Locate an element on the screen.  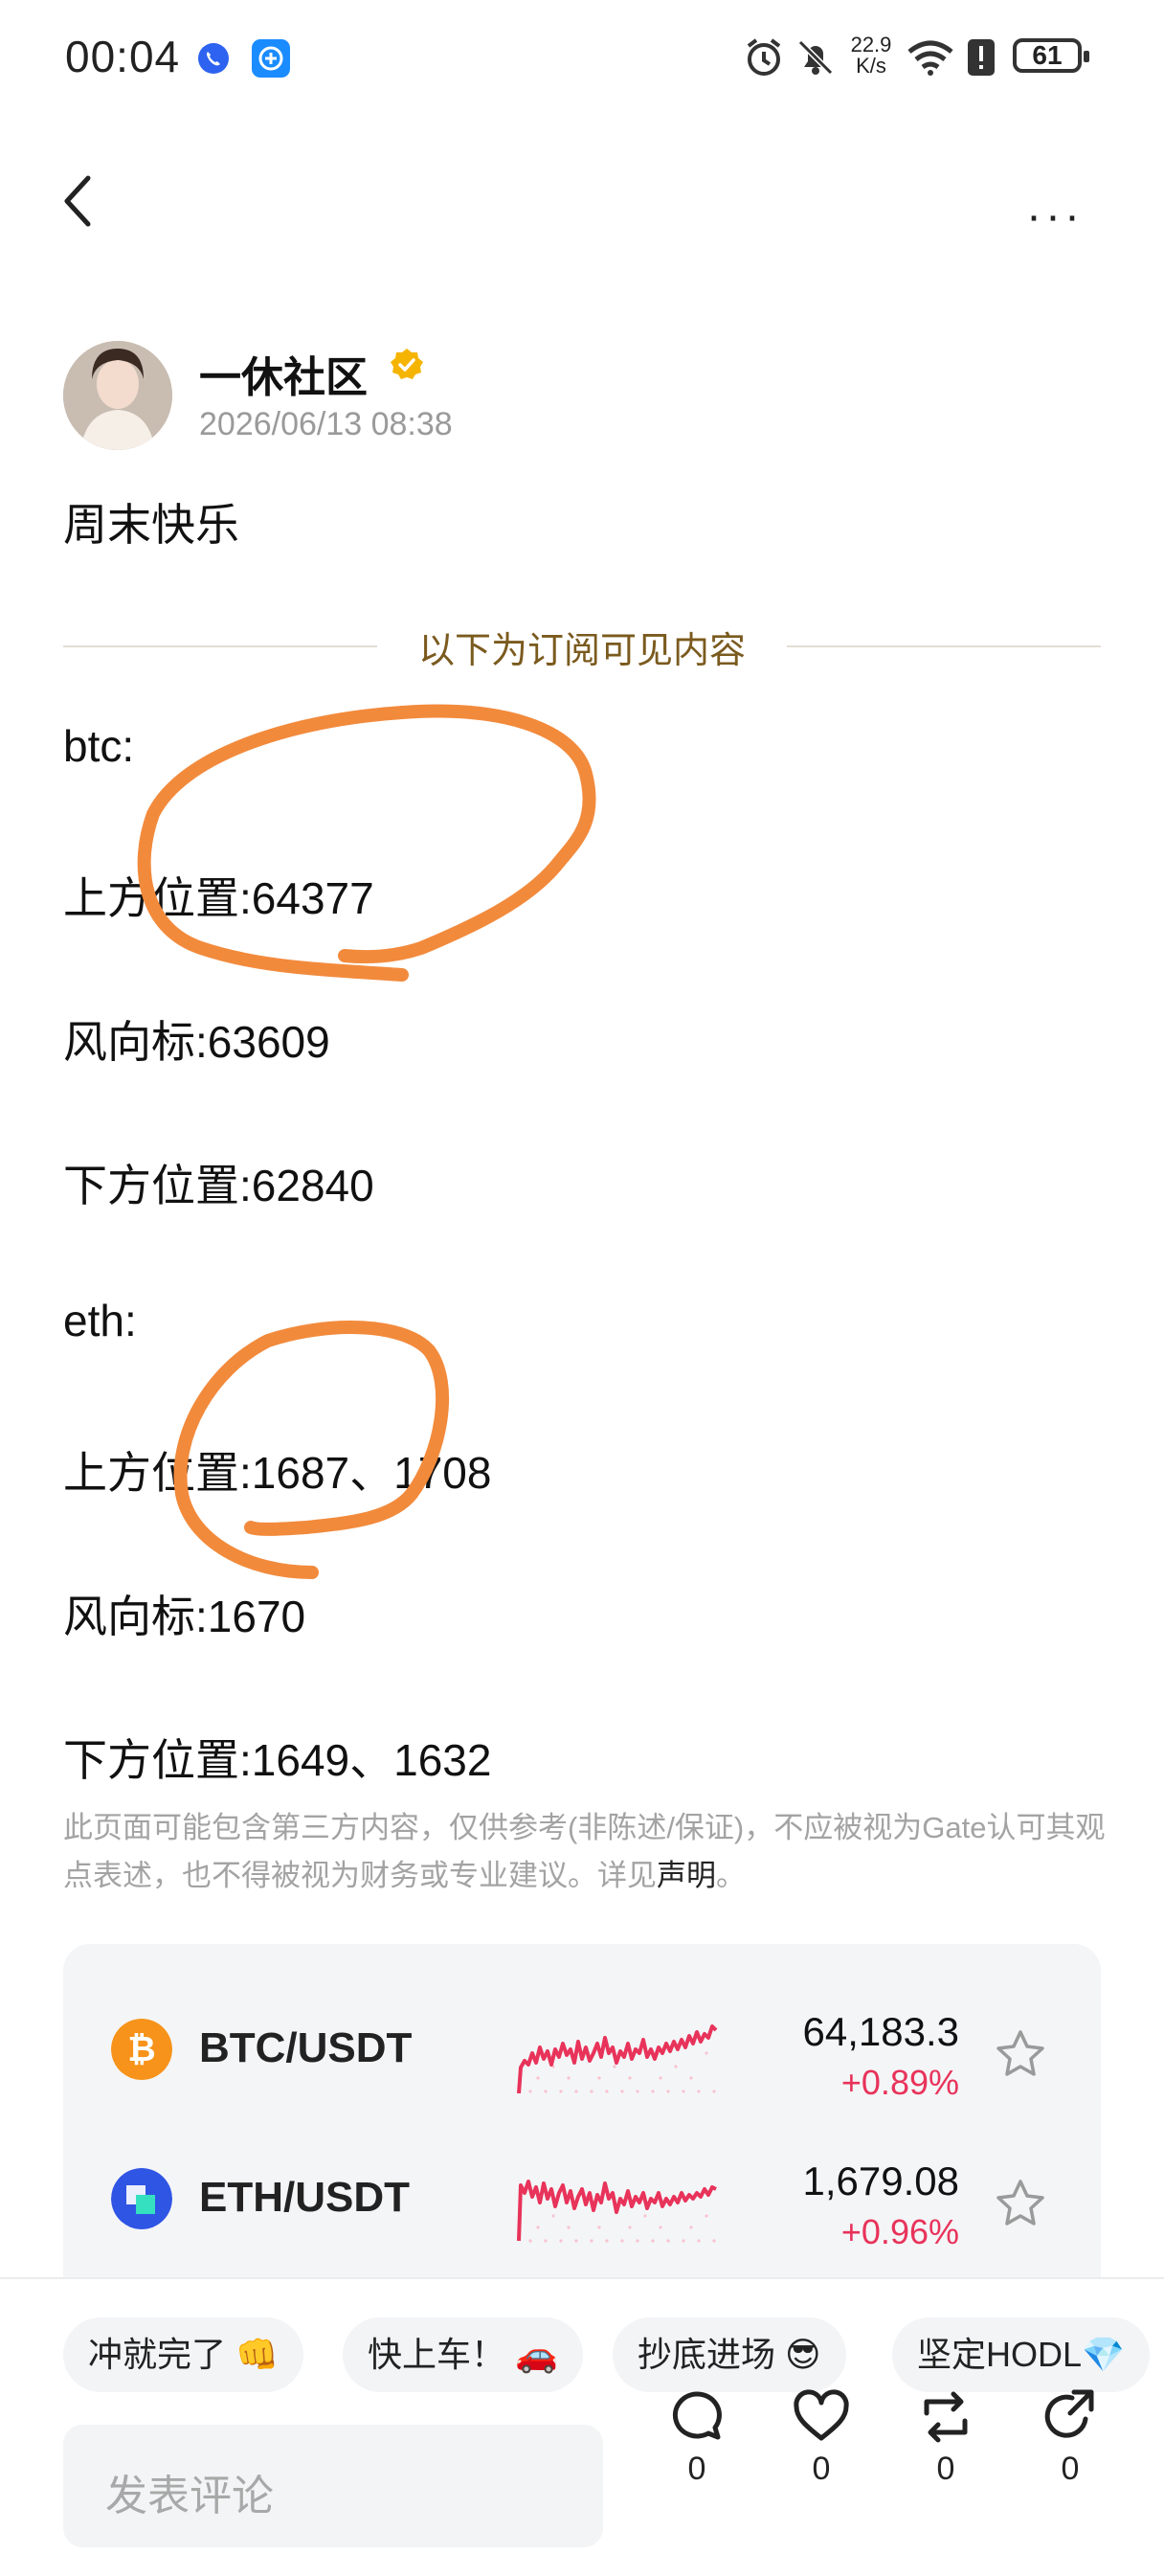
disclaimer-end: 。 is located at coordinates (731, 1875).